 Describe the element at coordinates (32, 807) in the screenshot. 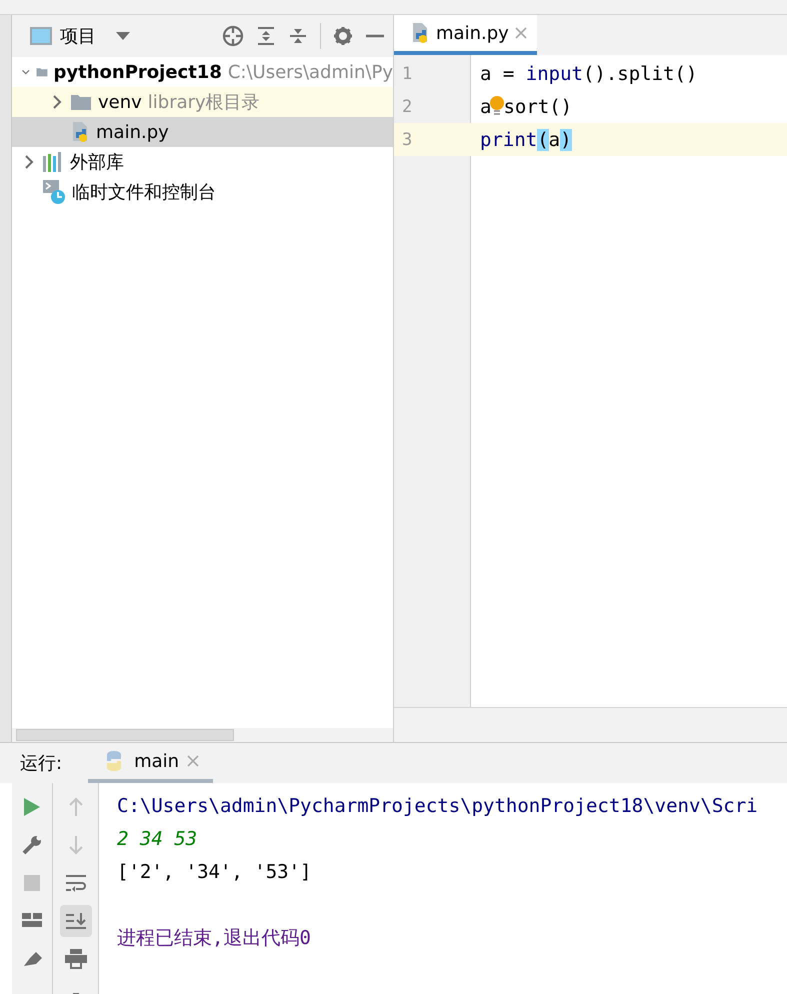

I see `run-icon` at that location.